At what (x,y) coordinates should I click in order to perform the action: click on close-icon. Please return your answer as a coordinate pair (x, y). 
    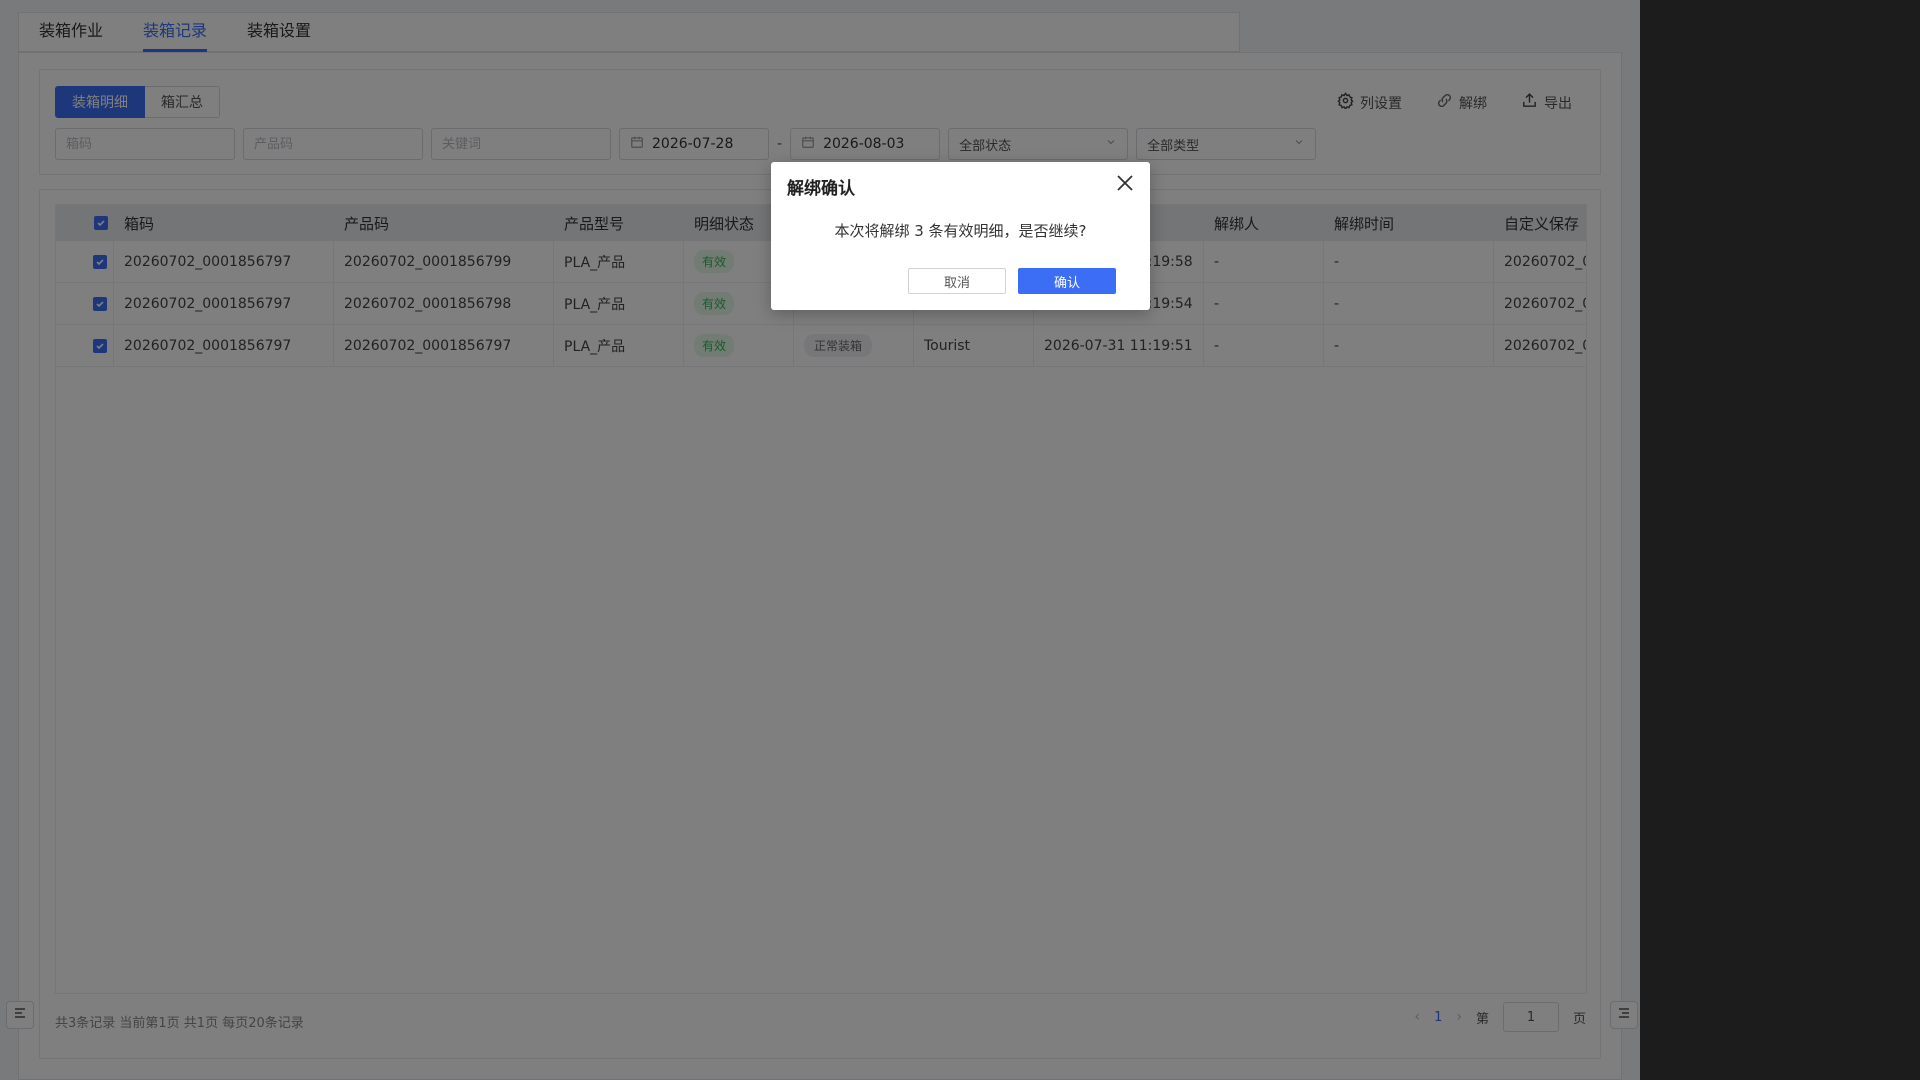
    Looking at the image, I should click on (1125, 183).